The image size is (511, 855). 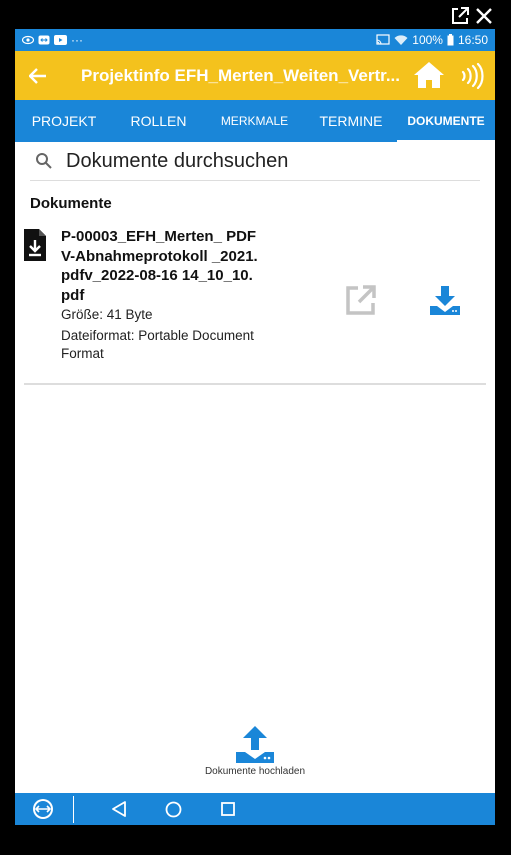 I want to click on battery-icon, so click(x=450, y=40).